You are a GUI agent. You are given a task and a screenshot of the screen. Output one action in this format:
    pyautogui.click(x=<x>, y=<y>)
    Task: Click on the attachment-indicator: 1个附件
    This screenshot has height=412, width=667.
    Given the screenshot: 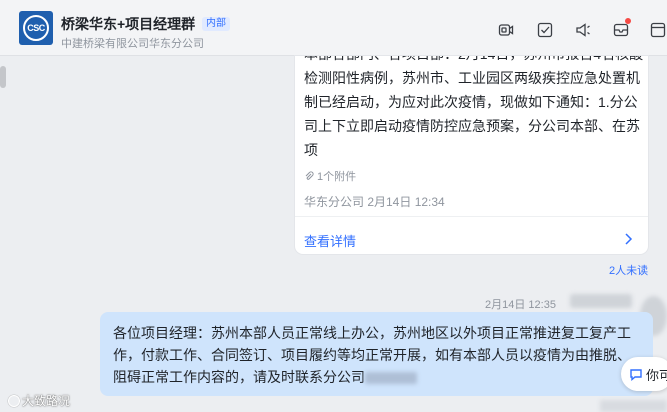 What is the action you would take?
    pyautogui.click(x=330, y=176)
    